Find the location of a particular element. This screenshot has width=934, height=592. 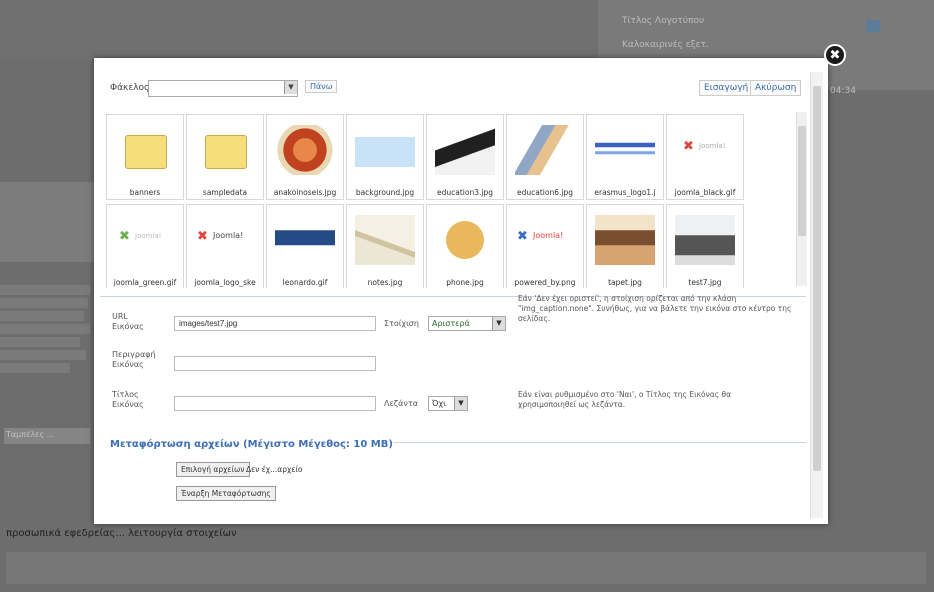

thumb-caption: banners is located at coordinates (145, 192).